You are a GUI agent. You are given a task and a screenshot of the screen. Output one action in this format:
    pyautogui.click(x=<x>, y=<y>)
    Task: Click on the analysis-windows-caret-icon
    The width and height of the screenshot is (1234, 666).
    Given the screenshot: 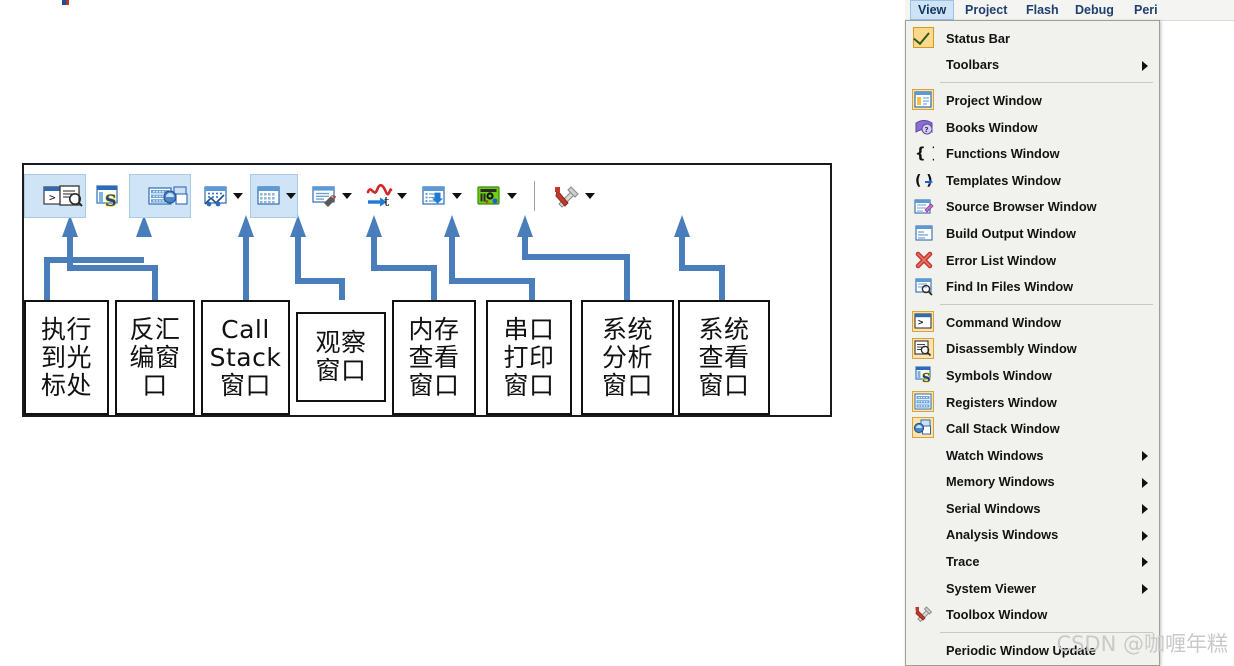 What is the action you would take?
    pyautogui.click(x=401, y=196)
    